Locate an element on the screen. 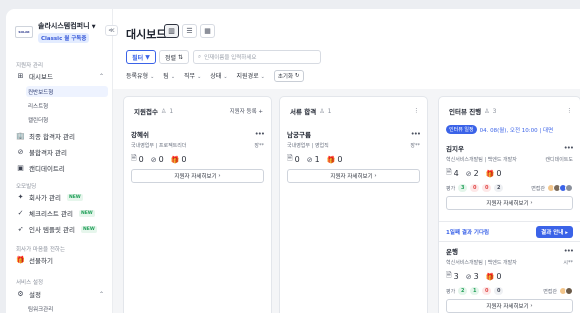 This screenshot has height=313, width=580. kanban-icon: ▥ is located at coordinates (171, 31).